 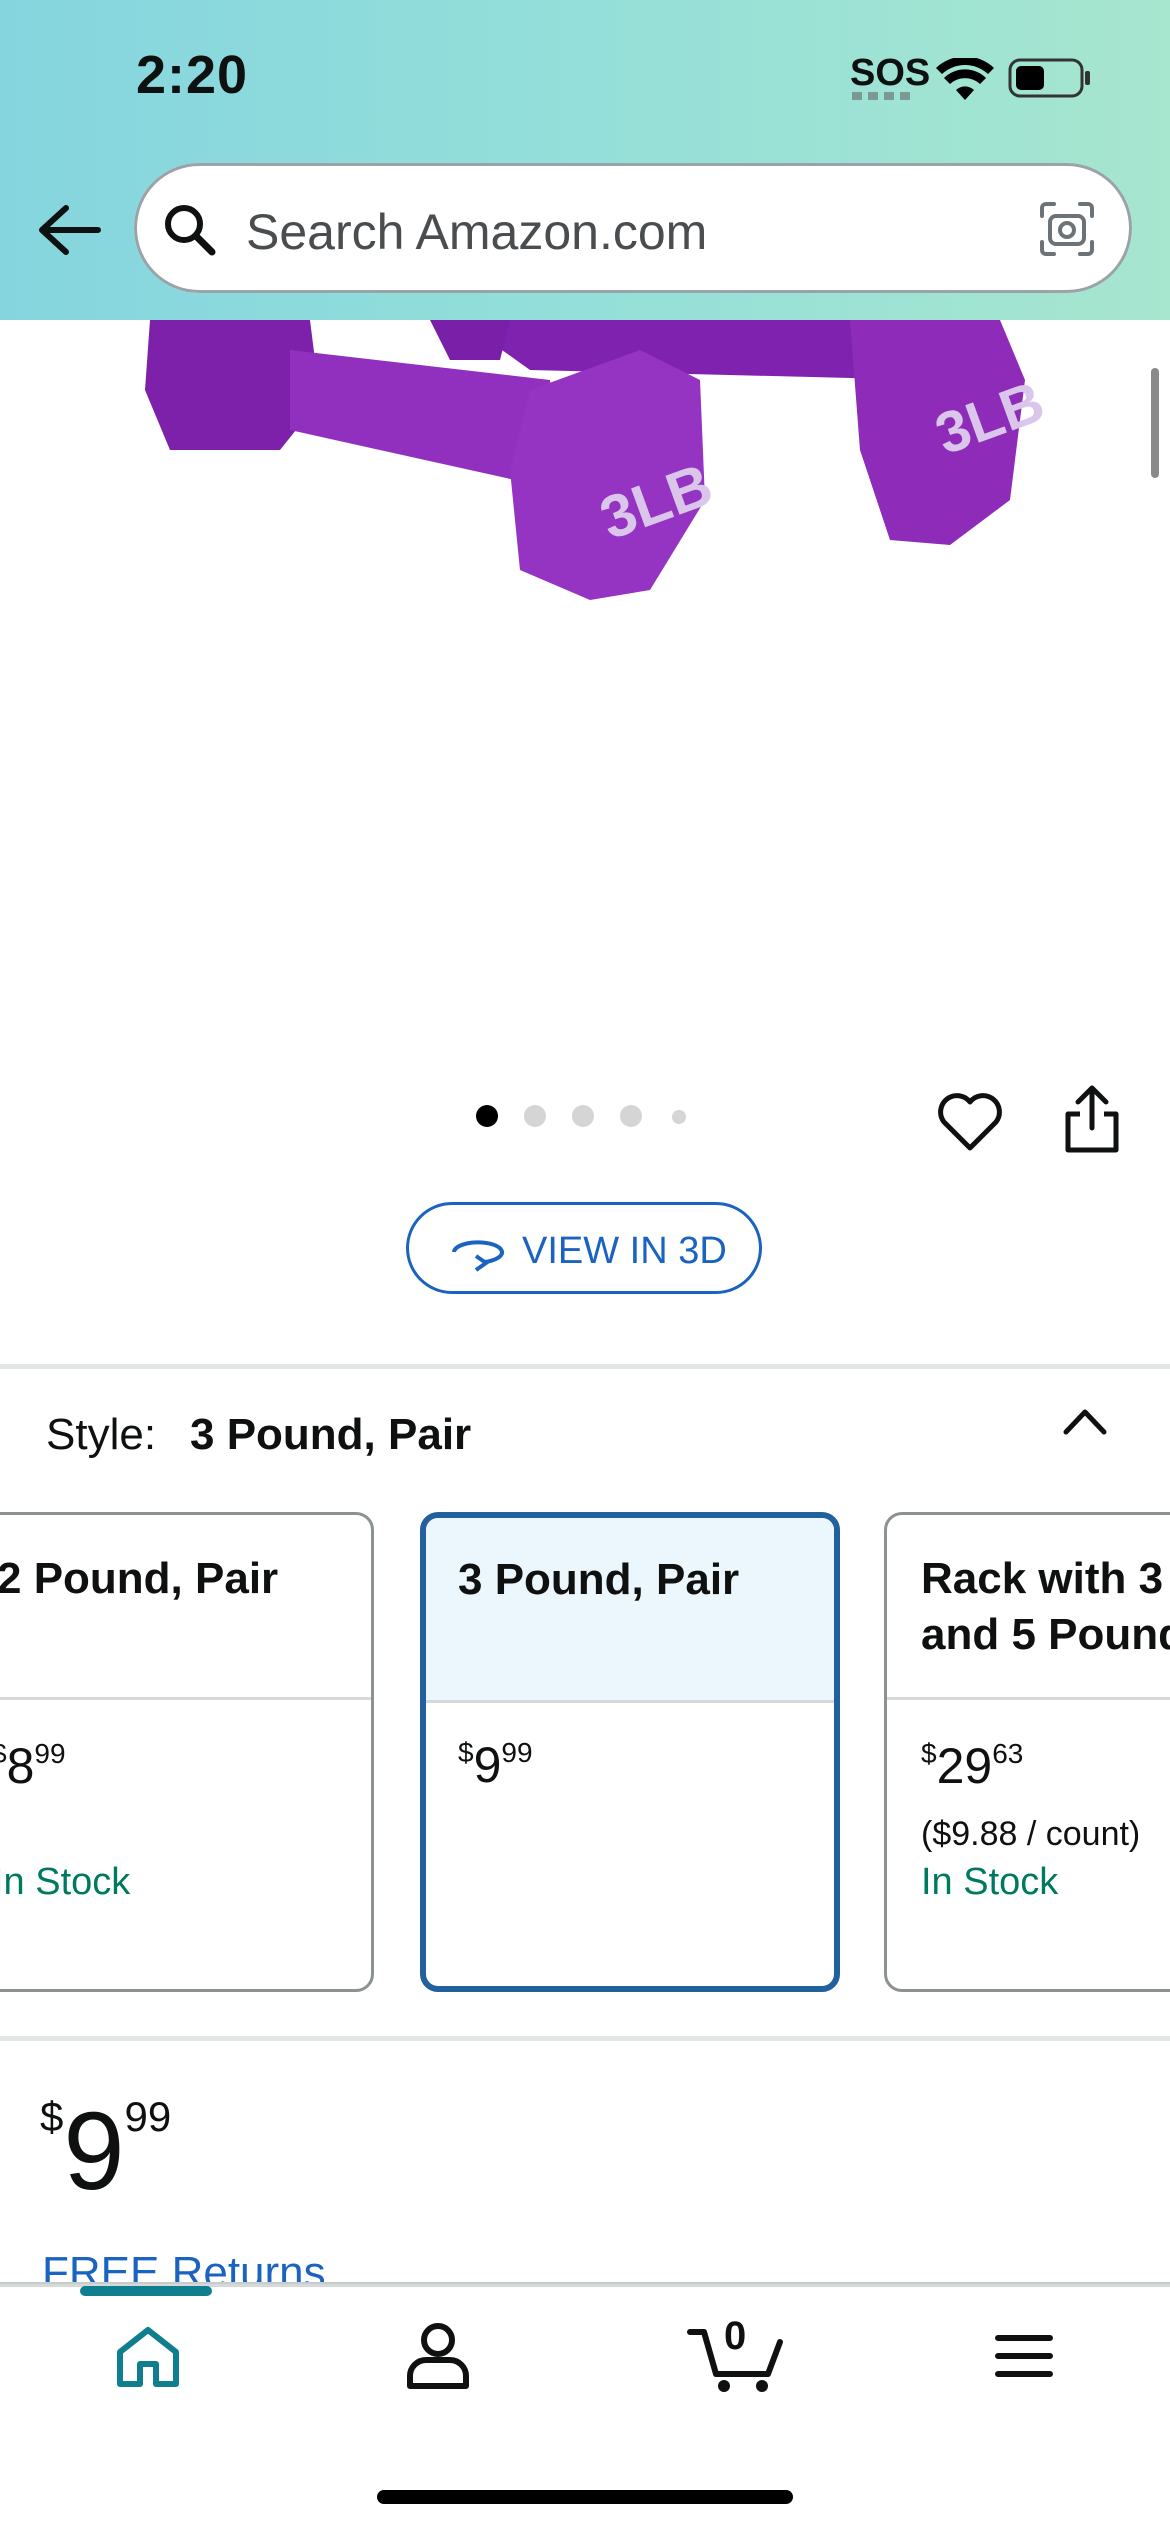 I want to click on menu-icon, so click(x=1024, y=2356).